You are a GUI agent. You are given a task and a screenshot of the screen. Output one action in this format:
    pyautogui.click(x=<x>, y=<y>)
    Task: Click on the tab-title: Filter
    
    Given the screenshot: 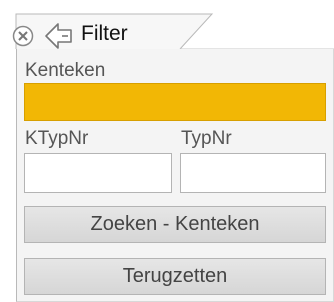 What is the action you would take?
    pyautogui.click(x=104, y=33)
    